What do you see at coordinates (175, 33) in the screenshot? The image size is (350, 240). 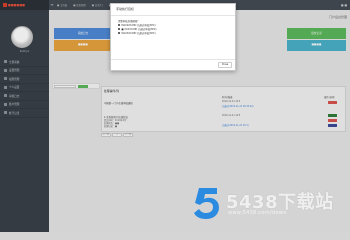 I see `modal-item: MAXXXX-MD 已通过审核(3PC)` at bounding box center [175, 33].